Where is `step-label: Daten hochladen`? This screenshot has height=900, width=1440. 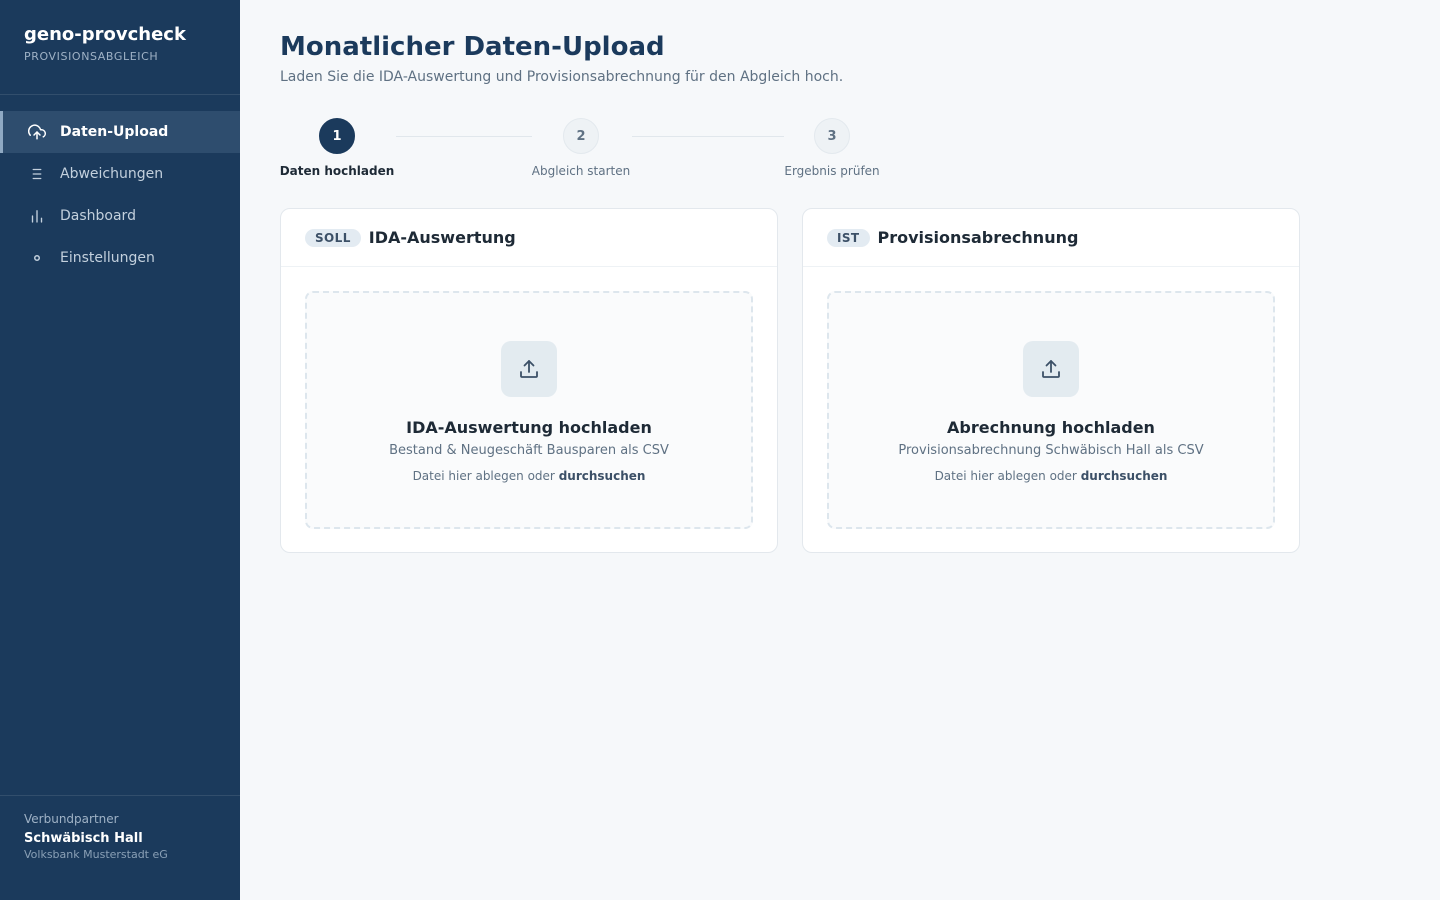 step-label: Daten hochladen is located at coordinates (337, 171).